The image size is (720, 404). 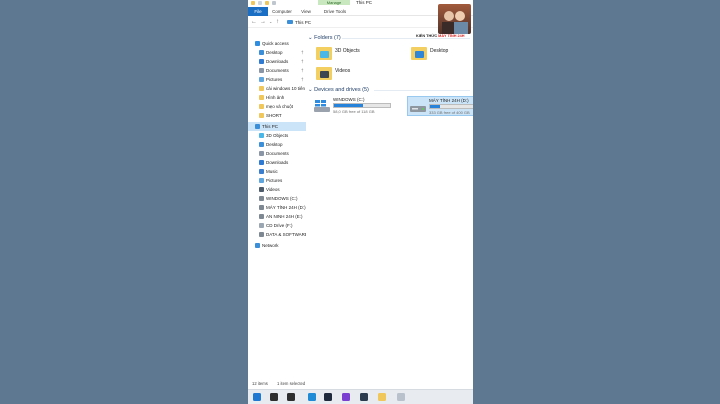 What do you see at coordinates (277, 198) in the screenshot?
I see `nav-item-windows-c: WINDOWS (C:)` at bounding box center [277, 198].